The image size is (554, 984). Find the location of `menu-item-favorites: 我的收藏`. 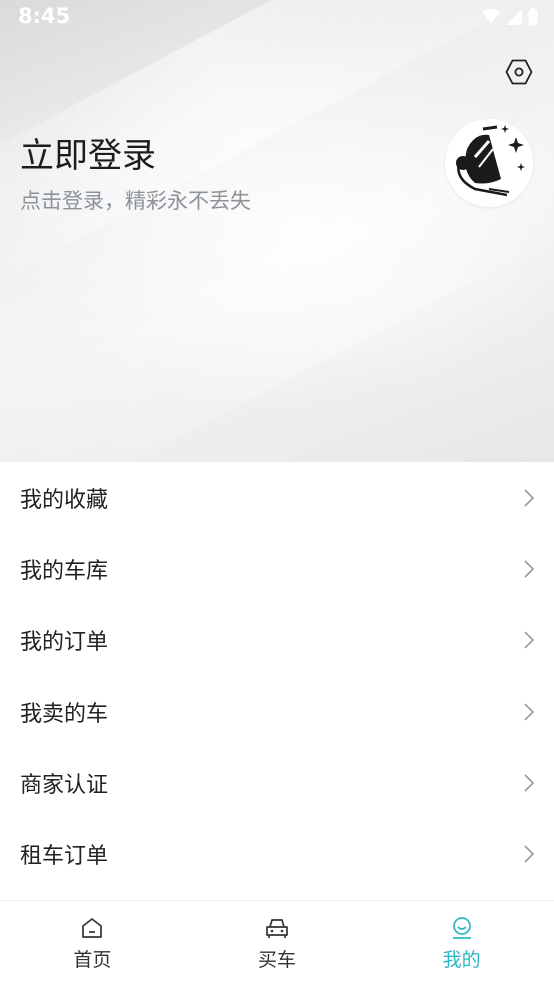

menu-item-favorites: 我的收藏 is located at coordinates (277, 498).